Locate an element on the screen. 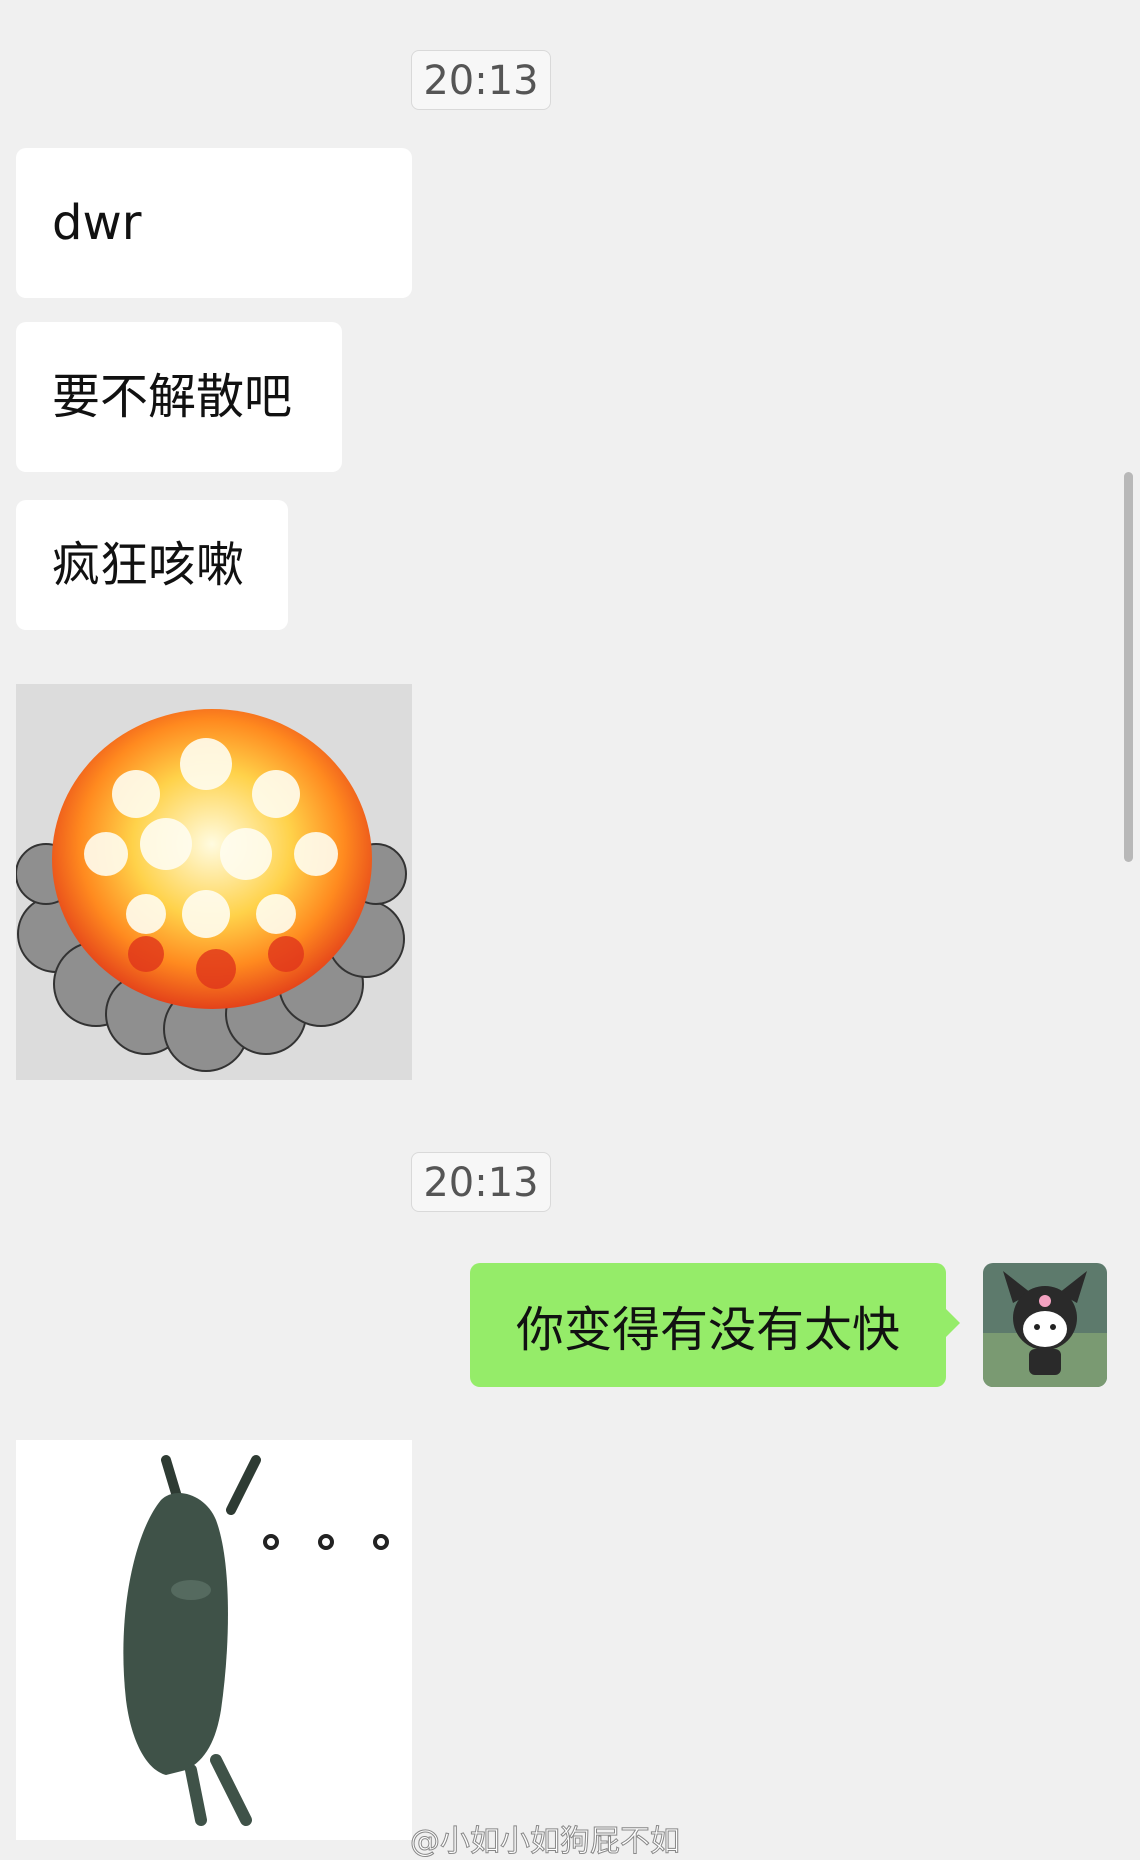 The height and width of the screenshot is (1860, 1140). explosion-sticker is located at coordinates (214, 882).